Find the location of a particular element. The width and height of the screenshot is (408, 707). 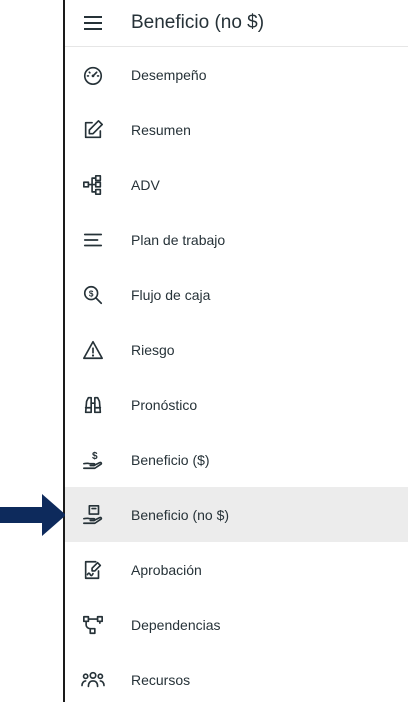

page-title: Beneficio (no $) is located at coordinates (198, 22).